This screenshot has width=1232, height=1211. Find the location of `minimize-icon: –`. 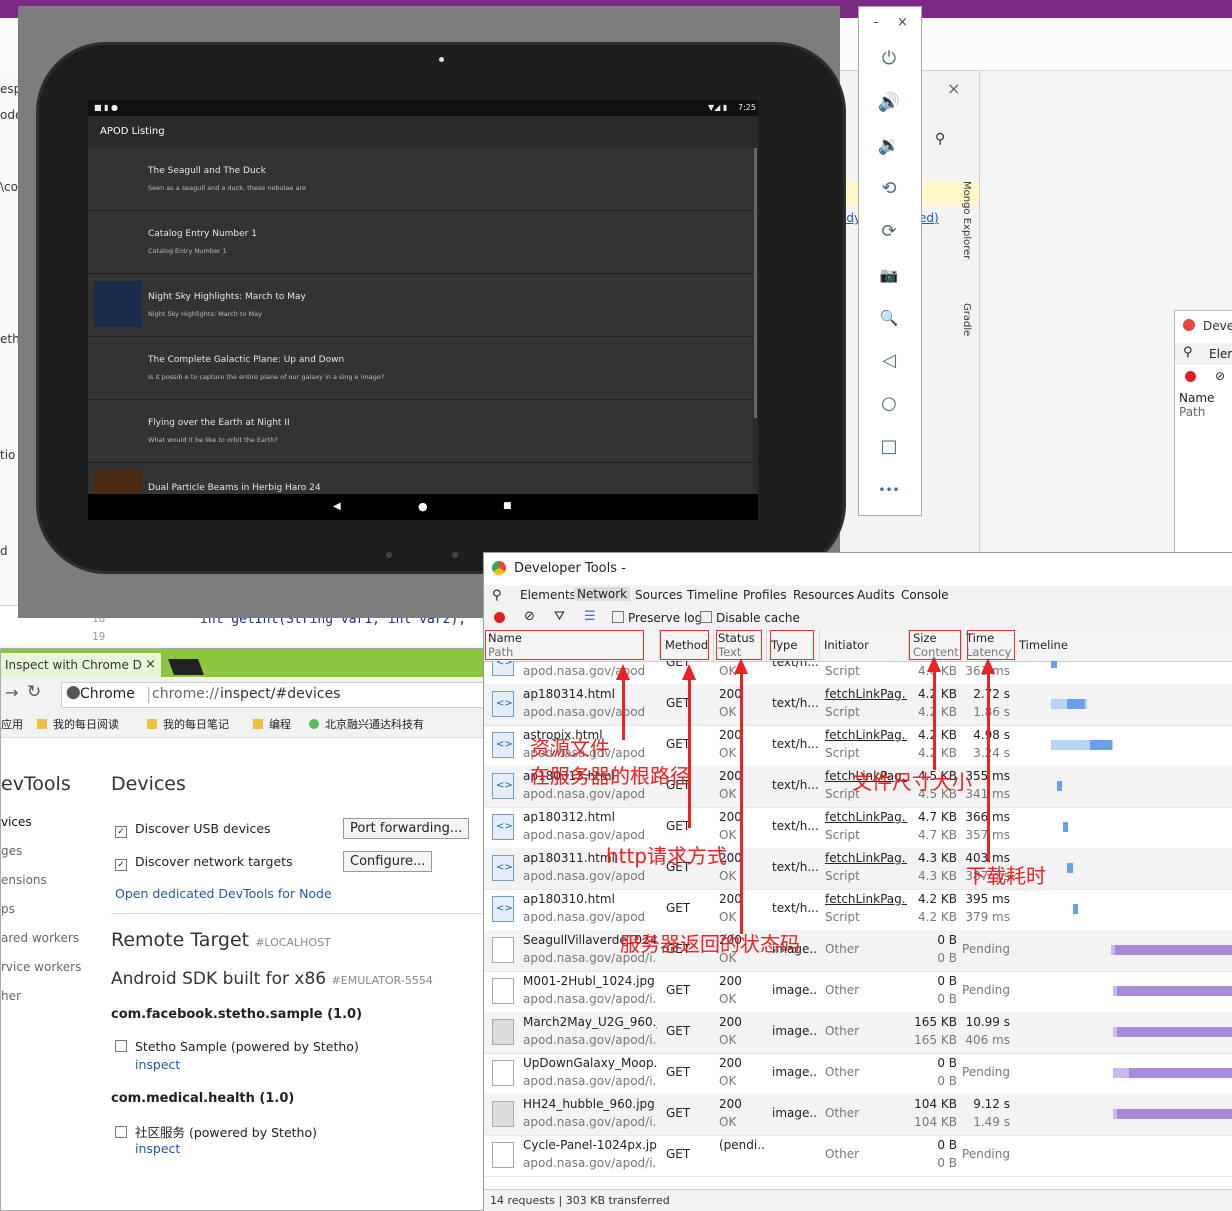

minimize-icon: – is located at coordinates (876, 22).